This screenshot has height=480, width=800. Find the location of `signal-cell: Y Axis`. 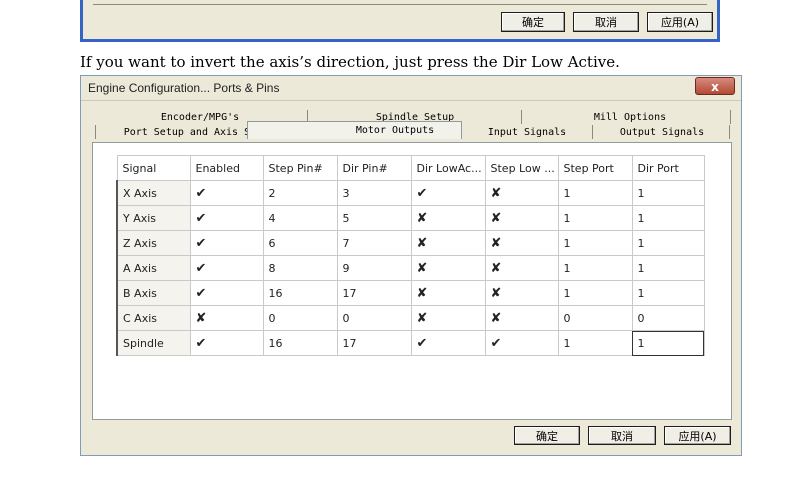

signal-cell: Y Axis is located at coordinates (153, 218).